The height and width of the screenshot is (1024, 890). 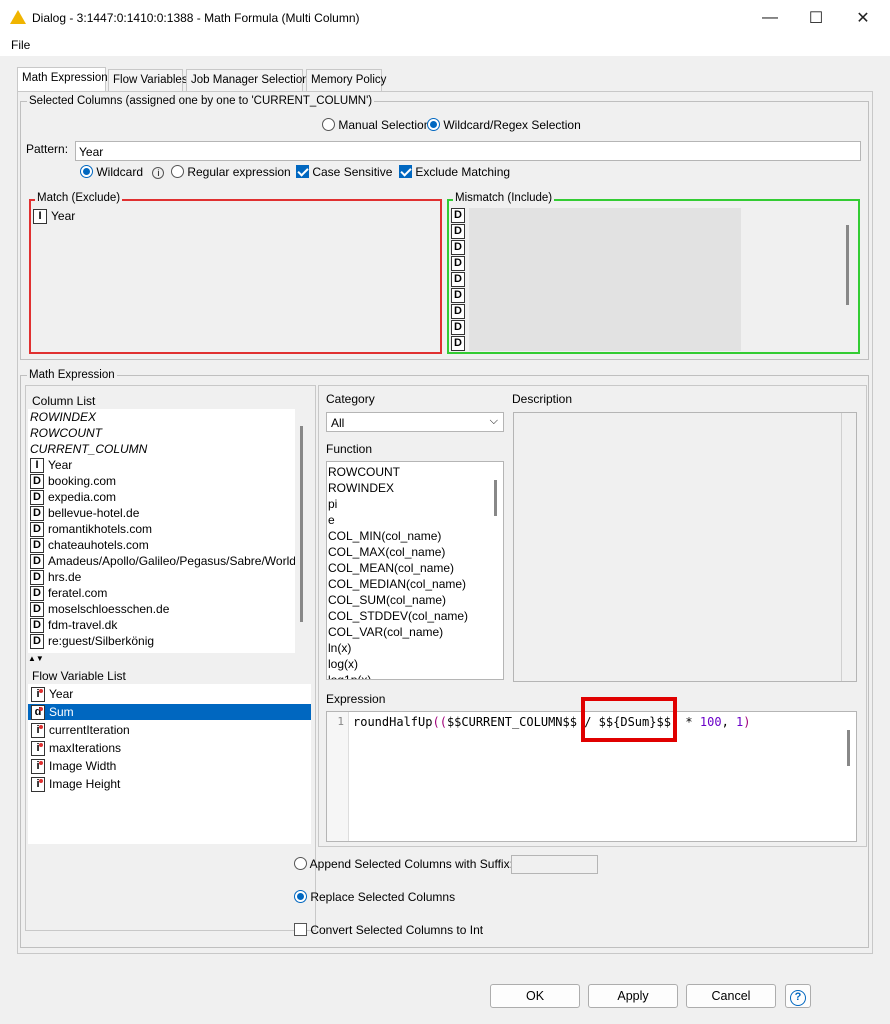 I want to click on column-list-label: ROWCOUNT, so click(x=66, y=433).